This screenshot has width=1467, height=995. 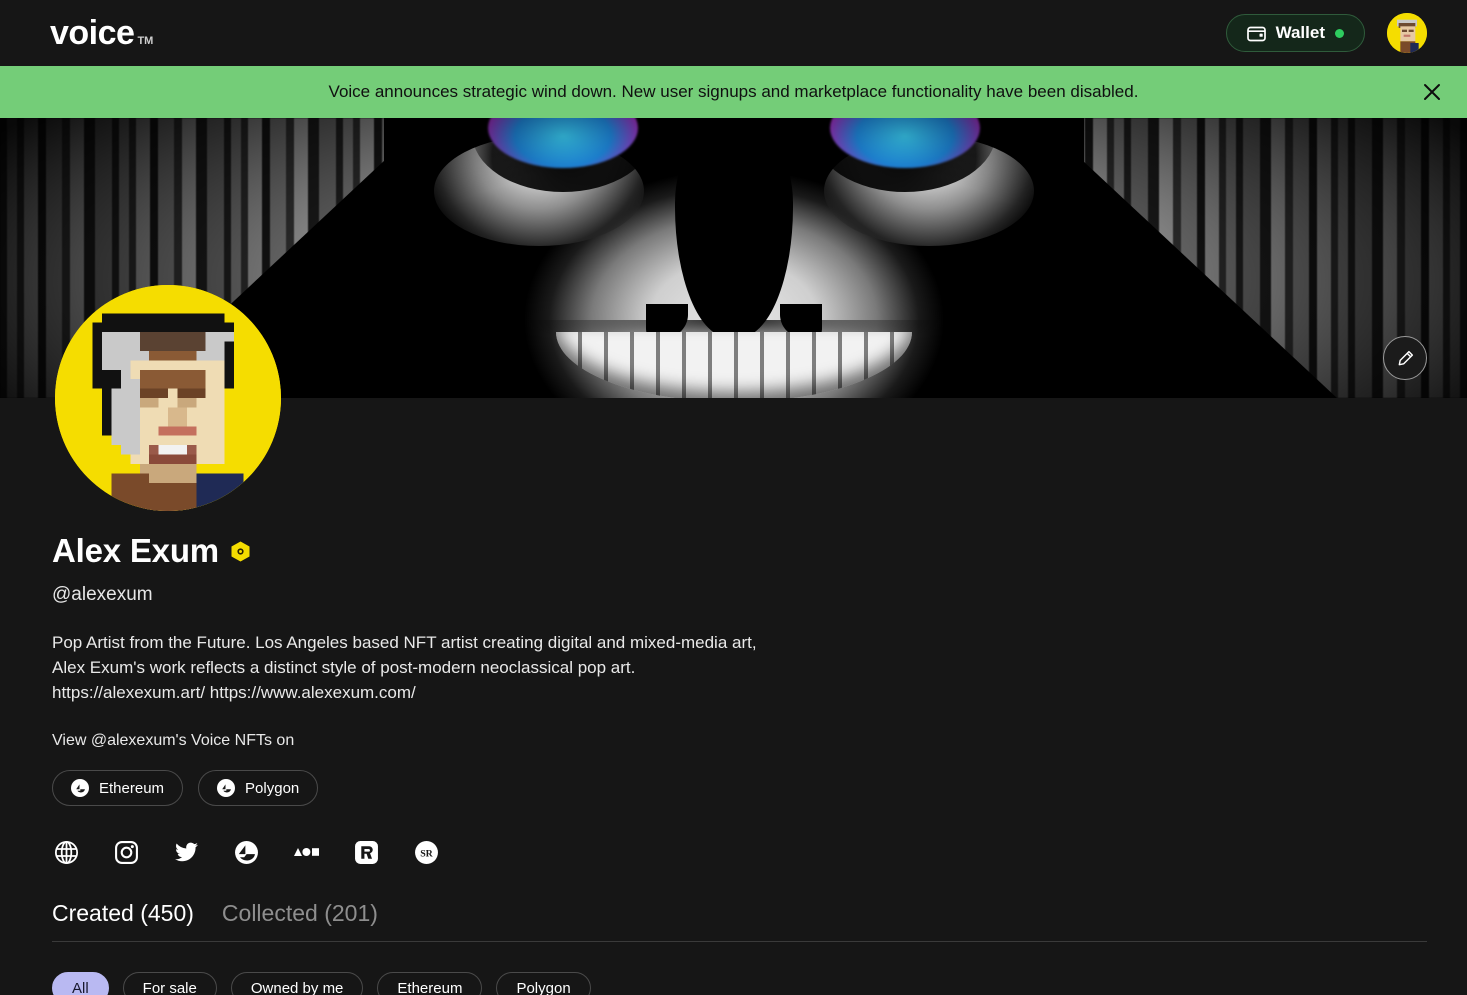 What do you see at coordinates (1405, 358) in the screenshot?
I see `edit-cover-button` at bounding box center [1405, 358].